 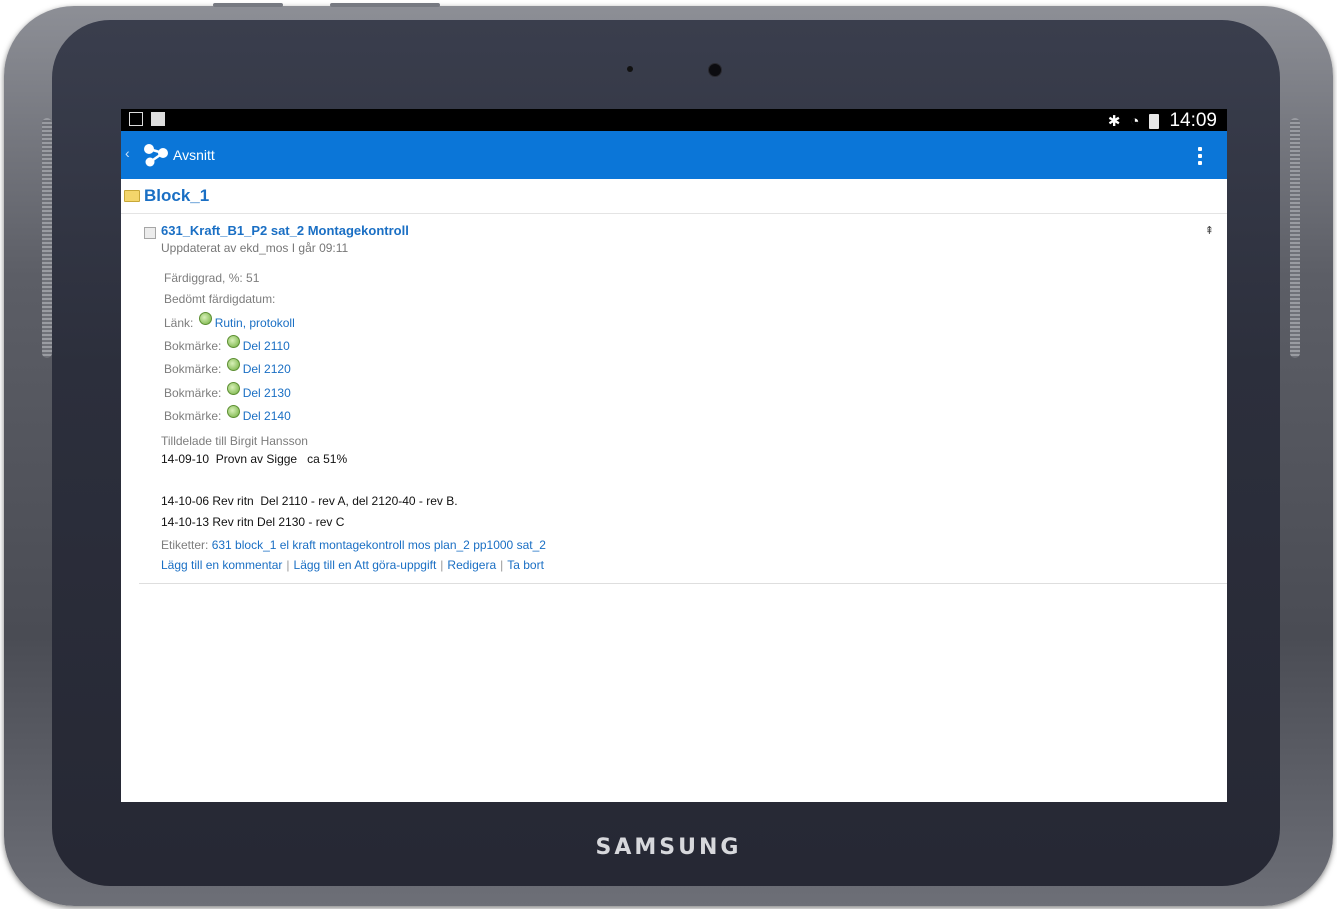 I want to click on note-line: 14-10-13 Rev ritn Del 2130 - rev C, so click(x=253, y=522).